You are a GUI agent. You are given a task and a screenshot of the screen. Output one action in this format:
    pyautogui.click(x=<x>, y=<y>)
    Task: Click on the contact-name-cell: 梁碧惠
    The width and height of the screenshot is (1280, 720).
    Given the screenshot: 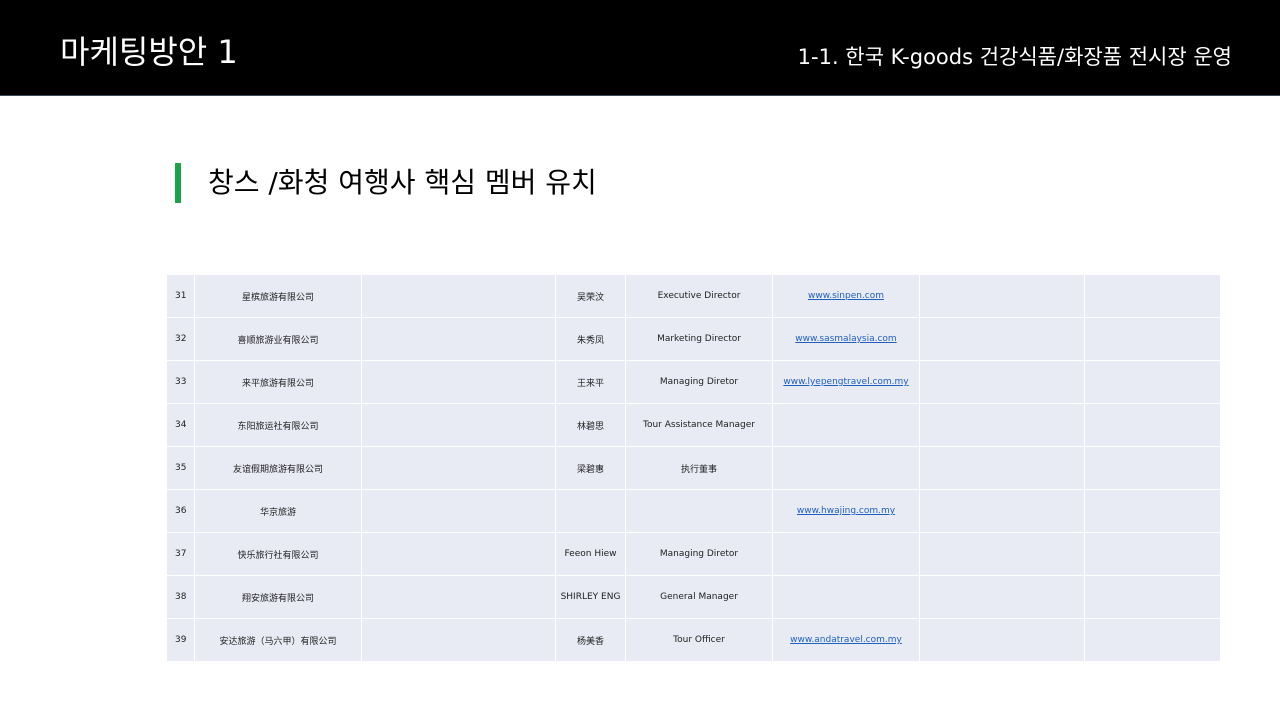 What is the action you would take?
    pyautogui.click(x=590, y=468)
    